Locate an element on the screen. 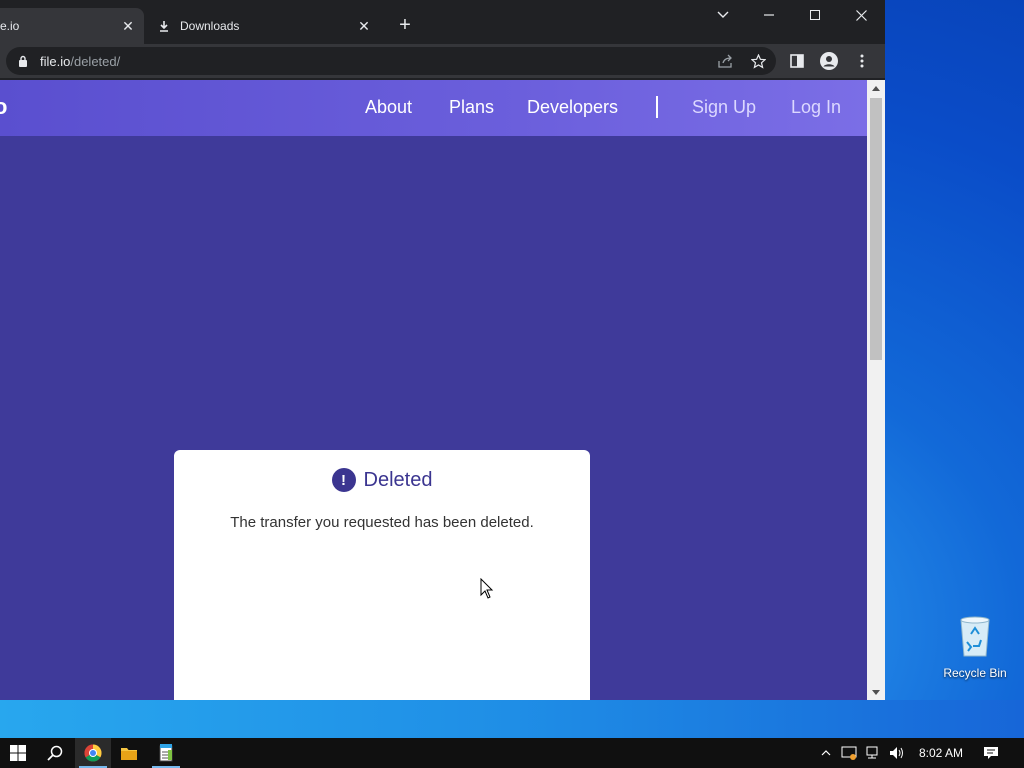 The width and height of the screenshot is (1024, 768). chrome-icon is located at coordinates (93, 753).